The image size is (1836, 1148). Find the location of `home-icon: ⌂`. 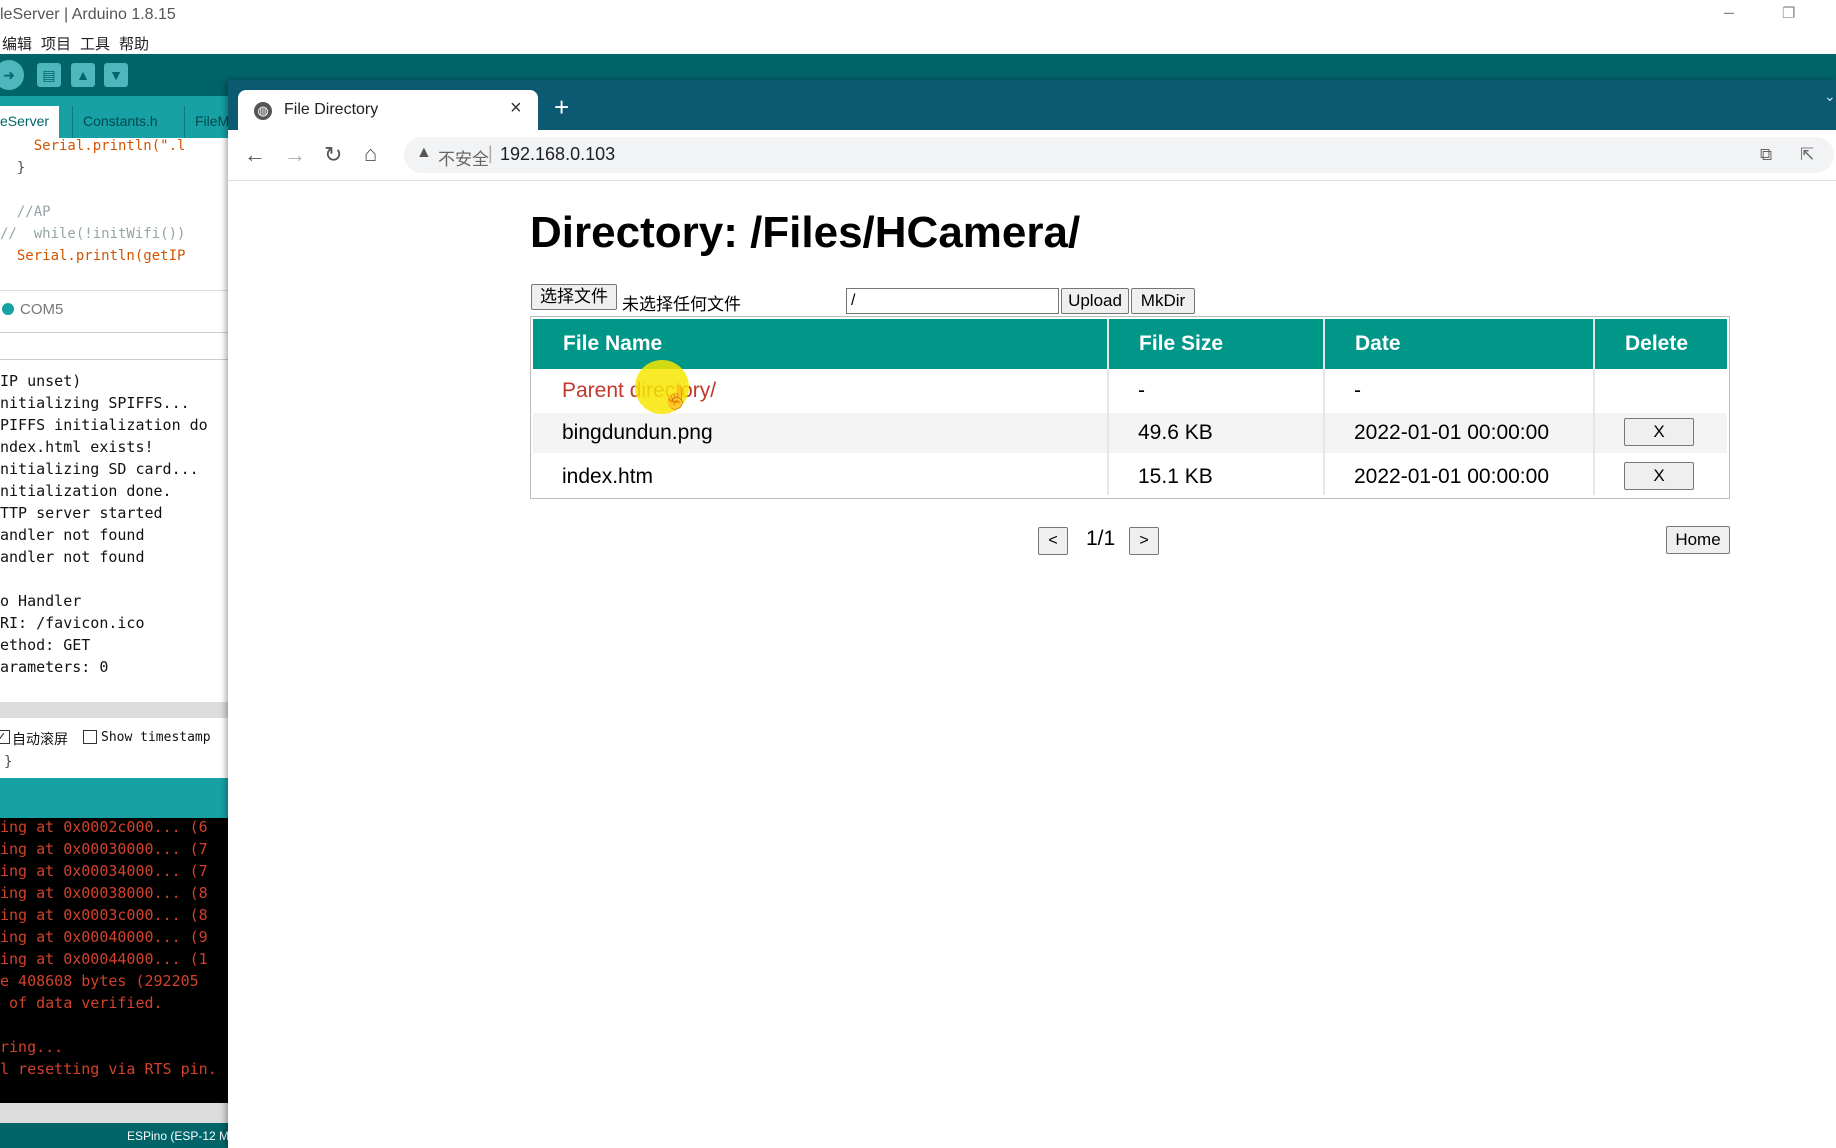

home-icon: ⌂ is located at coordinates (370, 154).